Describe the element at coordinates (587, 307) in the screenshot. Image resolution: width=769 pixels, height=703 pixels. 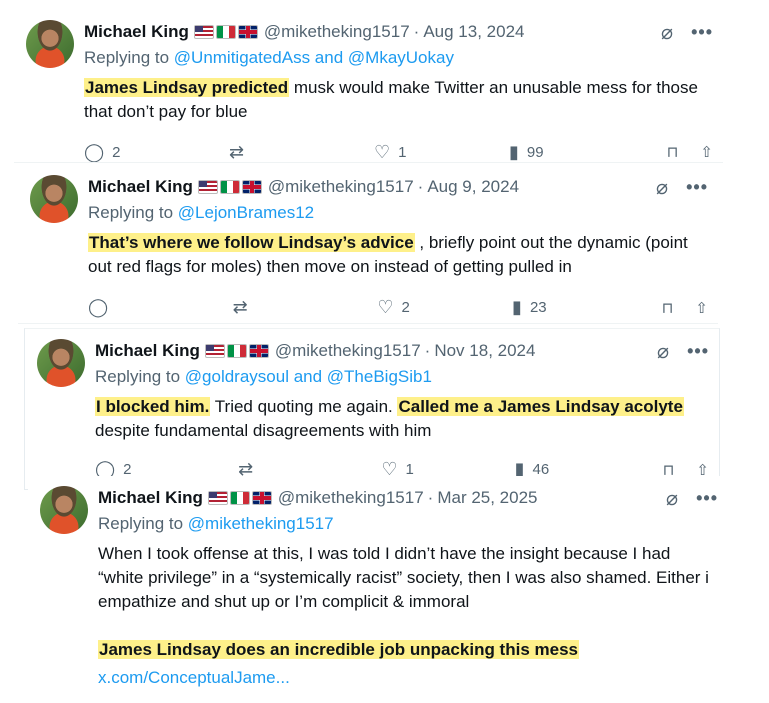
I see `views-button: ▮ 23` at that location.